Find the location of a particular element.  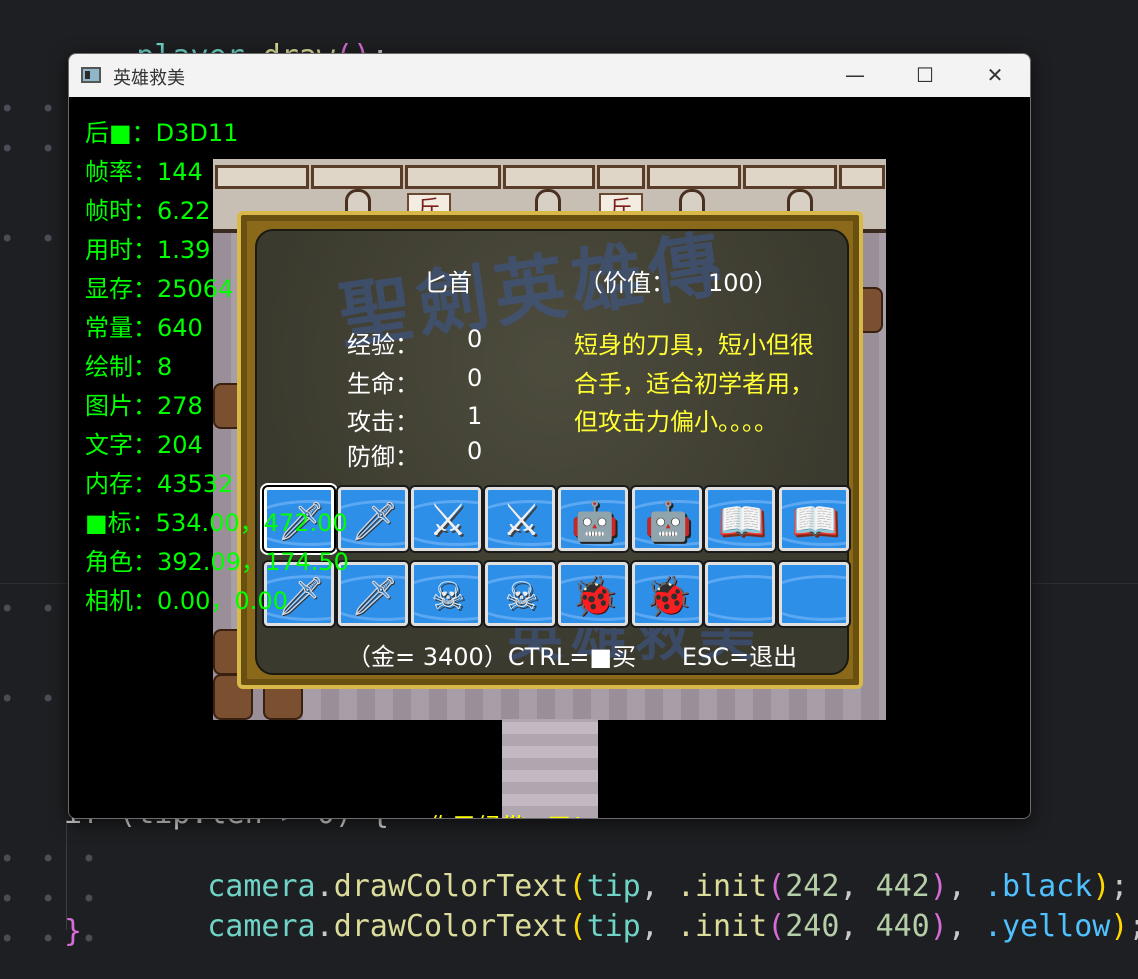

hud-line: 角色：392.09，174.50 is located at coordinates (217, 562).